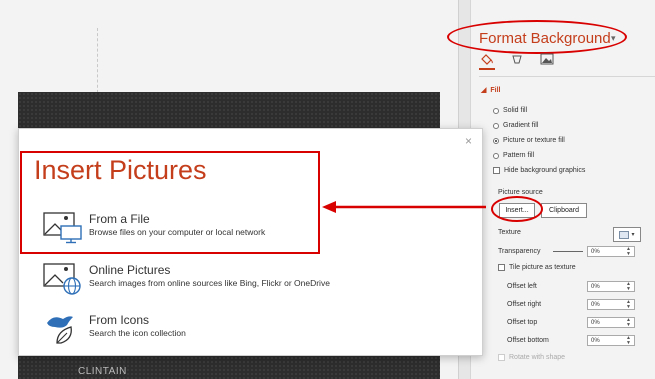 The image size is (655, 379). What do you see at coordinates (515, 125) in the screenshot?
I see `radio-gradient-fill: Gradient fill` at bounding box center [515, 125].